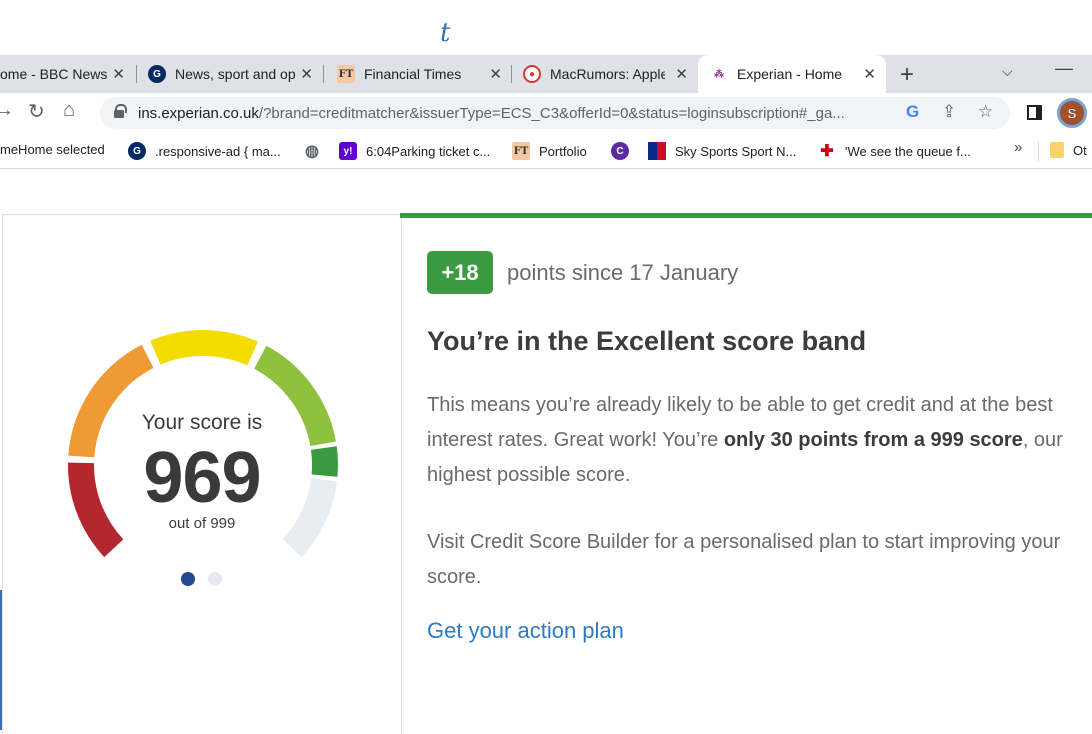  I want to click on bookmark-star-icon: ☆, so click(985, 112).